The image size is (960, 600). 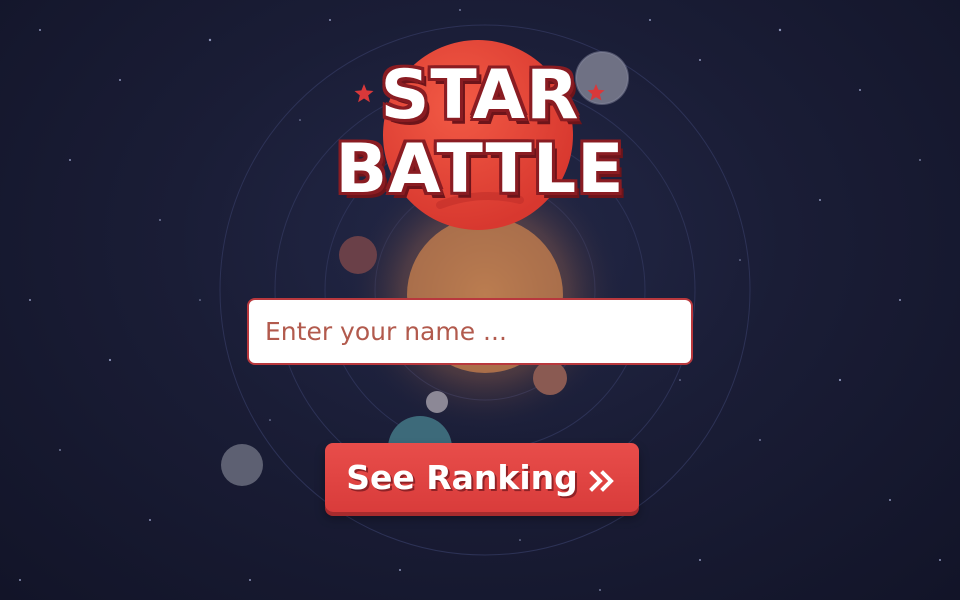 I want to click on player-name-input, so click(x=470, y=331).